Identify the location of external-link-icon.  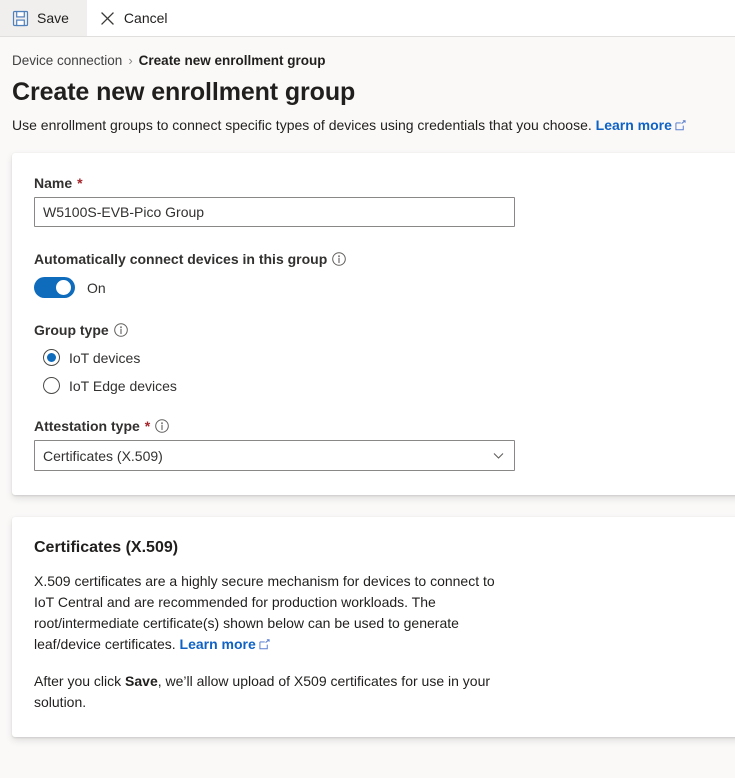
(680, 123).